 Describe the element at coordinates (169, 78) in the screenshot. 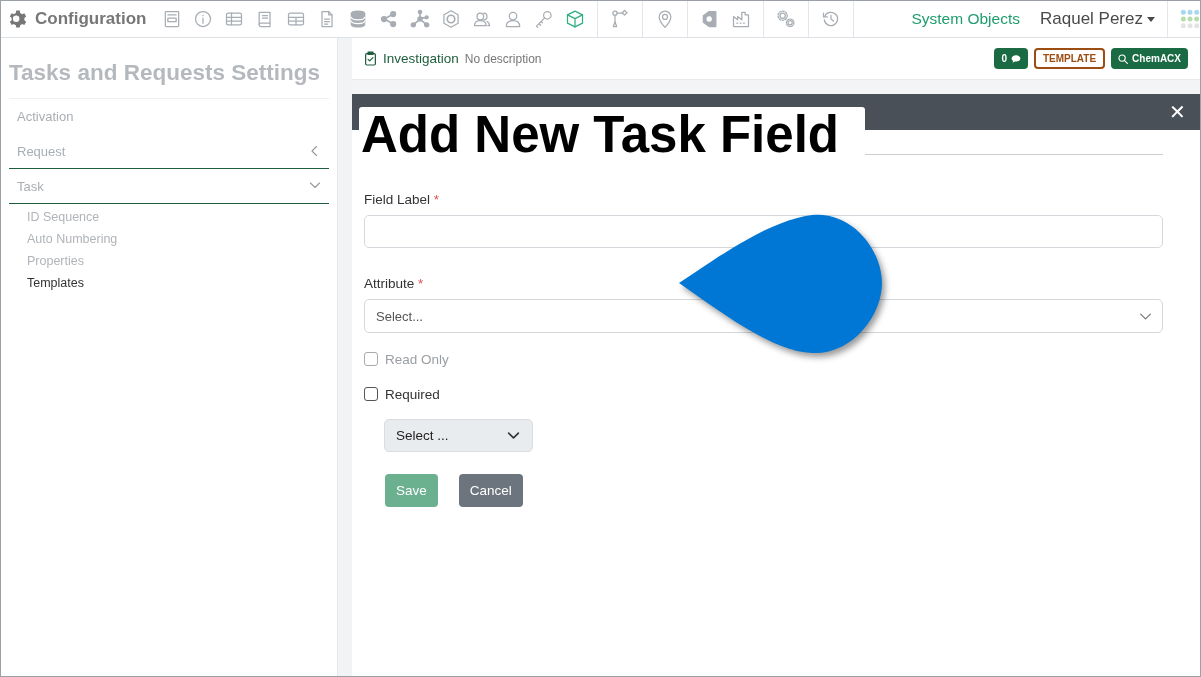

I see `sidebar-title: Tasks and Requests Settings` at that location.